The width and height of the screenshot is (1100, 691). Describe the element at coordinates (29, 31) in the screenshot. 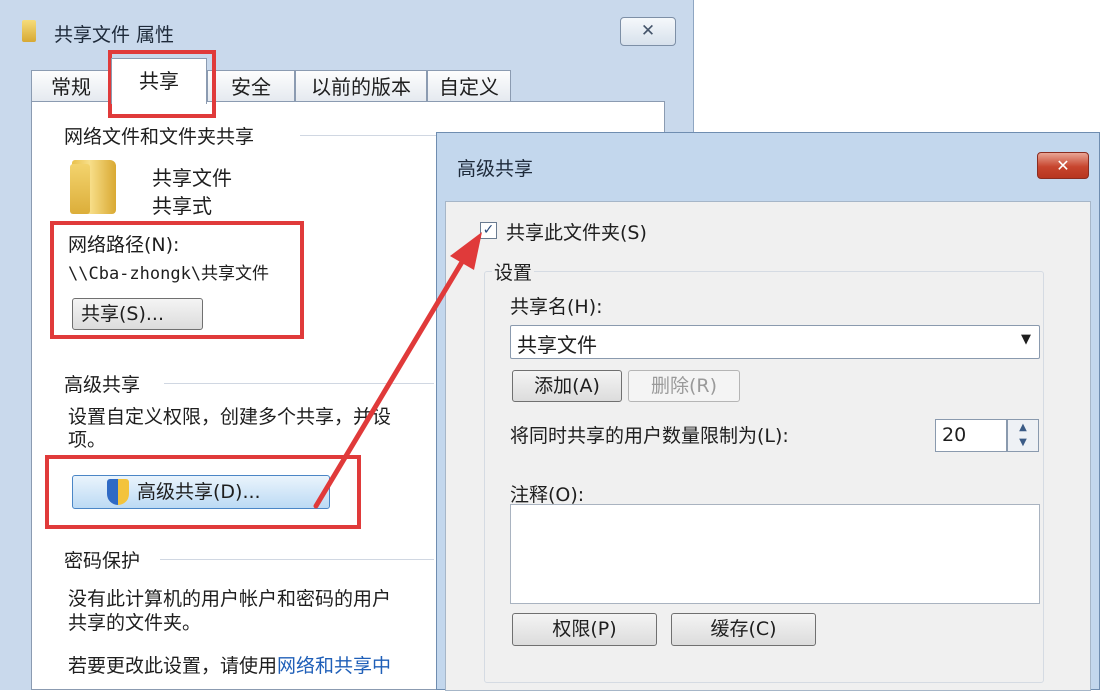

I see `folder-icon` at that location.